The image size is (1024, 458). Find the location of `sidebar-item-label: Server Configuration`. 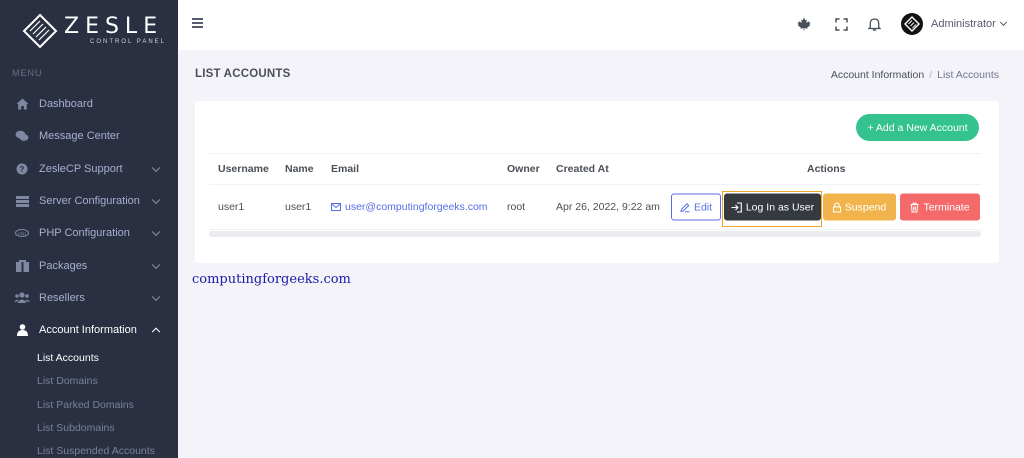

sidebar-item-label: Server Configuration is located at coordinates (89, 201).